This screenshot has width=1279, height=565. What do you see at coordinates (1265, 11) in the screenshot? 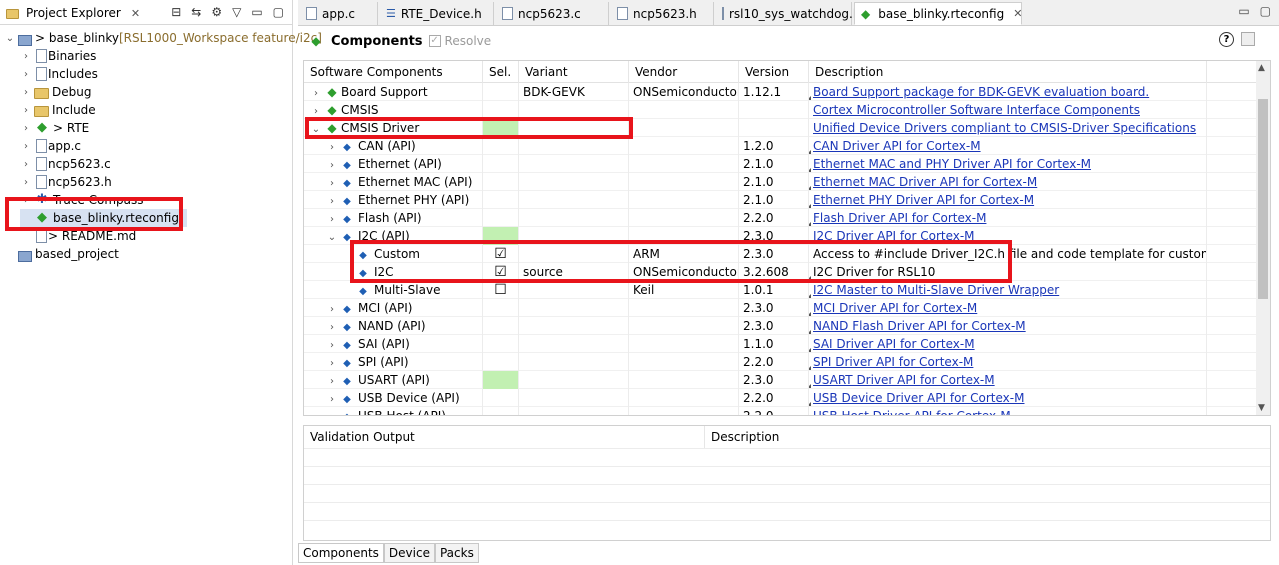
I see `maximize-icon: ▢` at bounding box center [1265, 11].